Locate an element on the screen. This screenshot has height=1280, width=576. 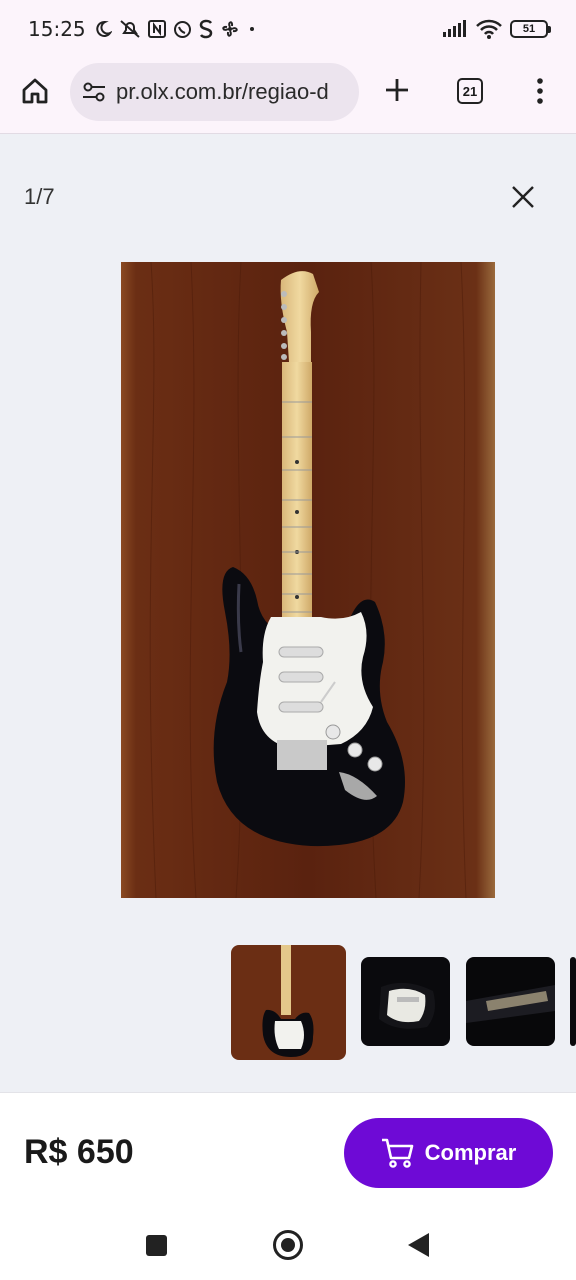
s-app-icon is located at coordinates (205, 29).